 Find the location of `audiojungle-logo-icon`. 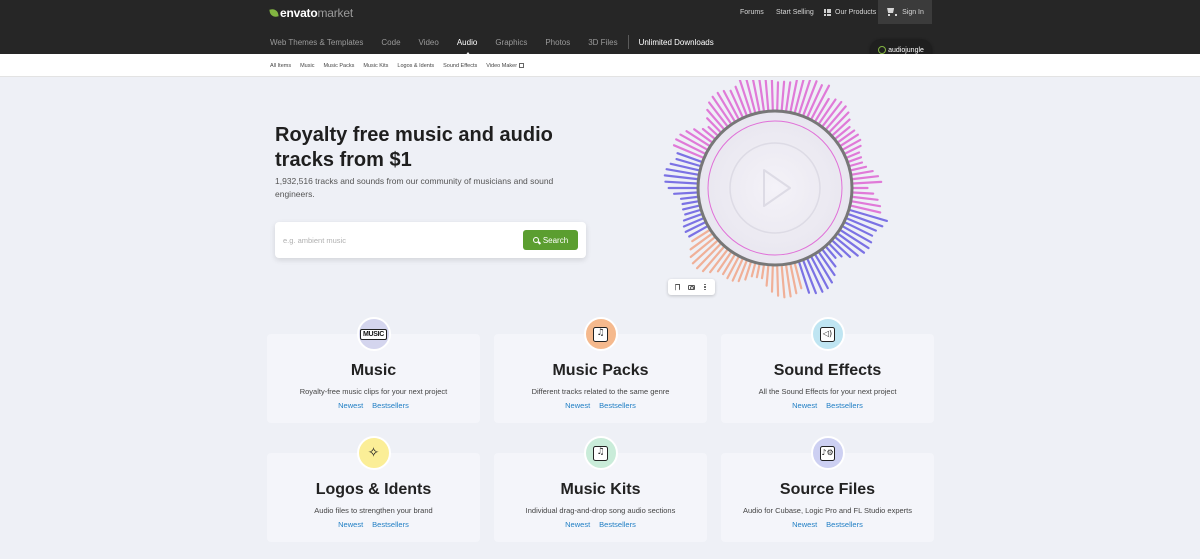

audiojungle-logo-icon is located at coordinates (882, 50).